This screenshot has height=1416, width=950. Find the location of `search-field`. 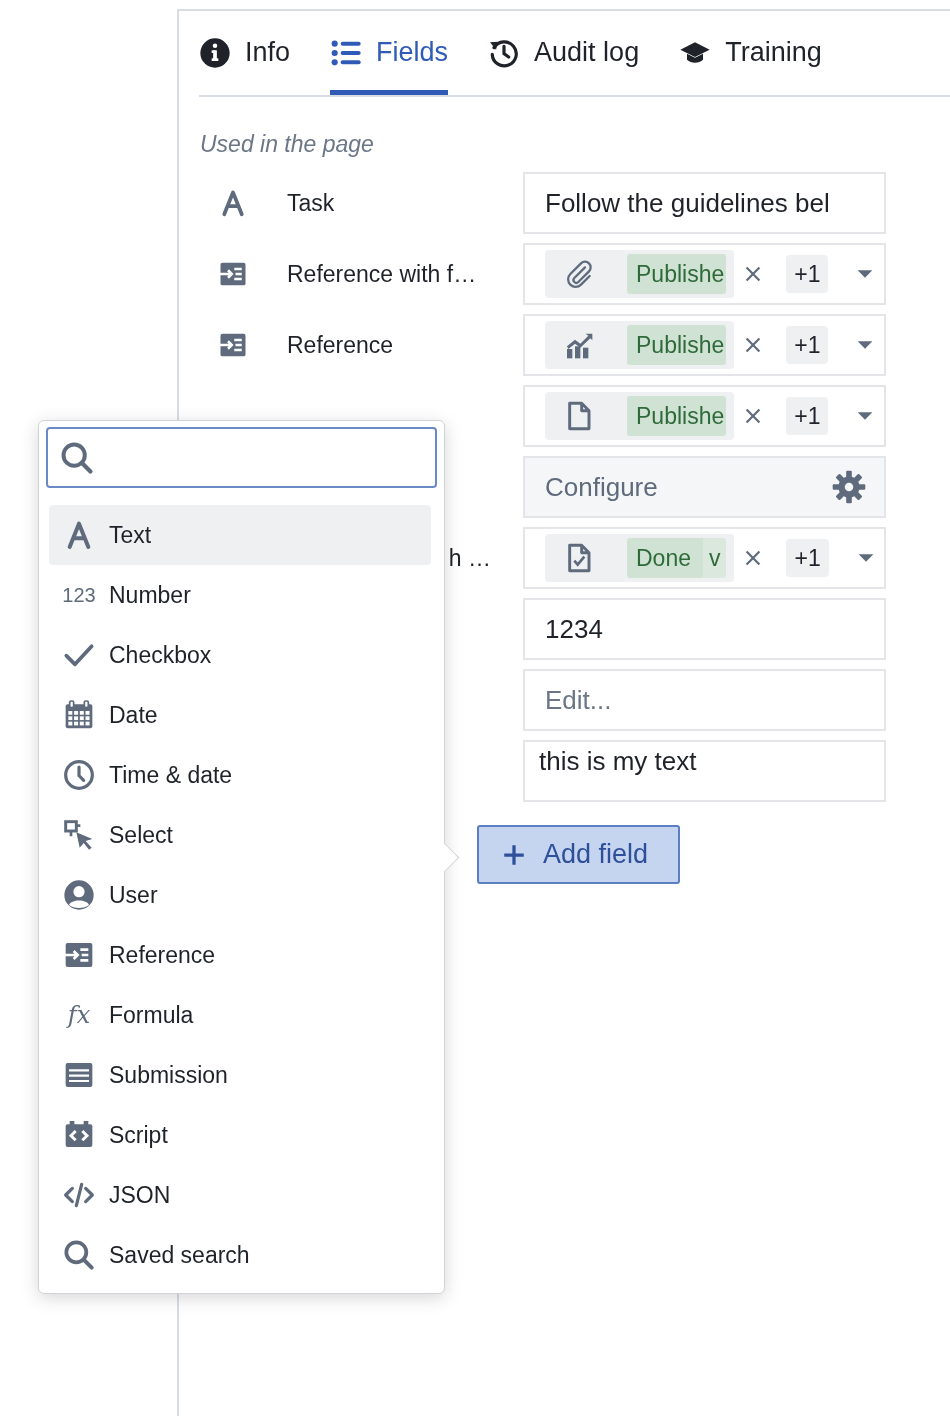

search-field is located at coordinates (241, 457).